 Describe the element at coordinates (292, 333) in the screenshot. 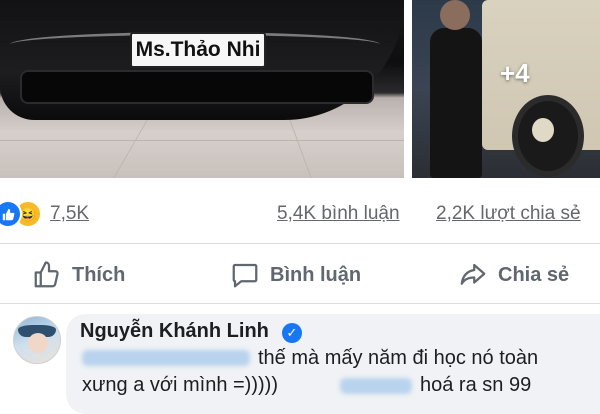

I see `verified-badge-icon: ✓` at that location.